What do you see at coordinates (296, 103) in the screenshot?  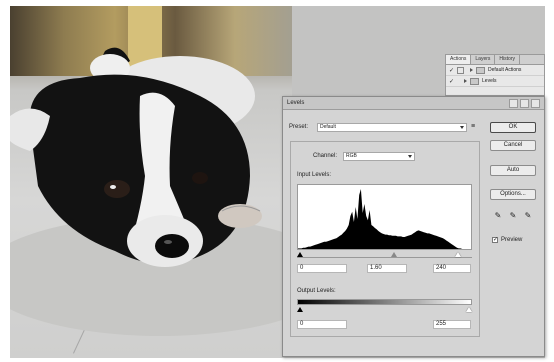 I see `dialog-title: Levels` at bounding box center [296, 103].